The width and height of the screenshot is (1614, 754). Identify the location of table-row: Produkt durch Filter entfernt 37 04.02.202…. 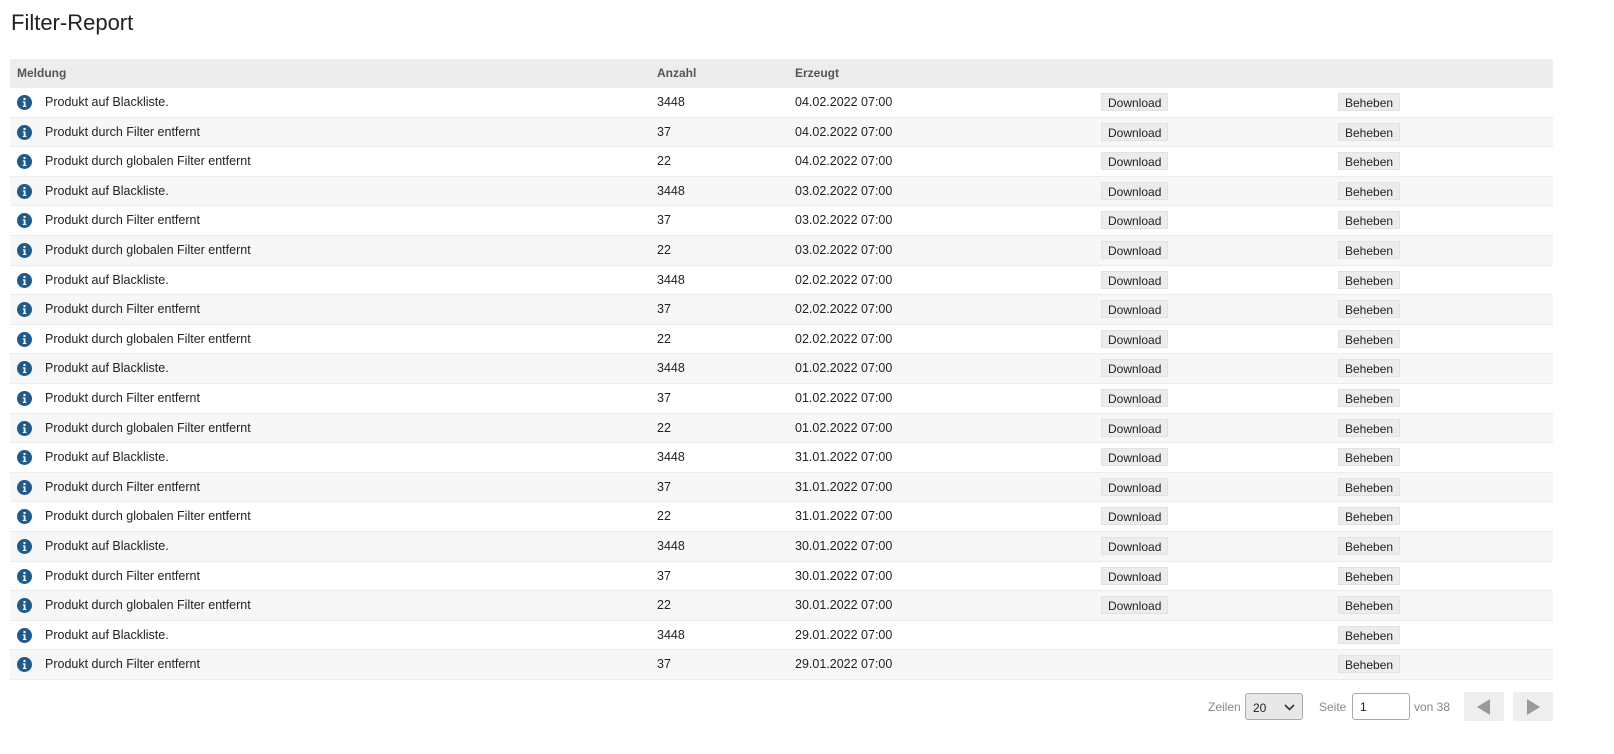
(781, 132).